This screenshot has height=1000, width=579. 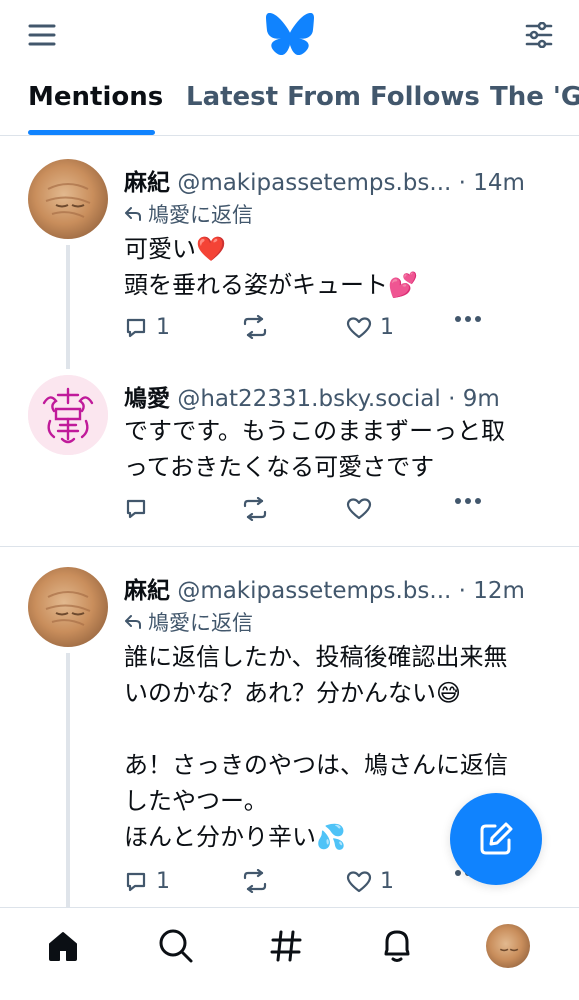 What do you see at coordinates (176, 946) in the screenshot?
I see `search-icon` at bounding box center [176, 946].